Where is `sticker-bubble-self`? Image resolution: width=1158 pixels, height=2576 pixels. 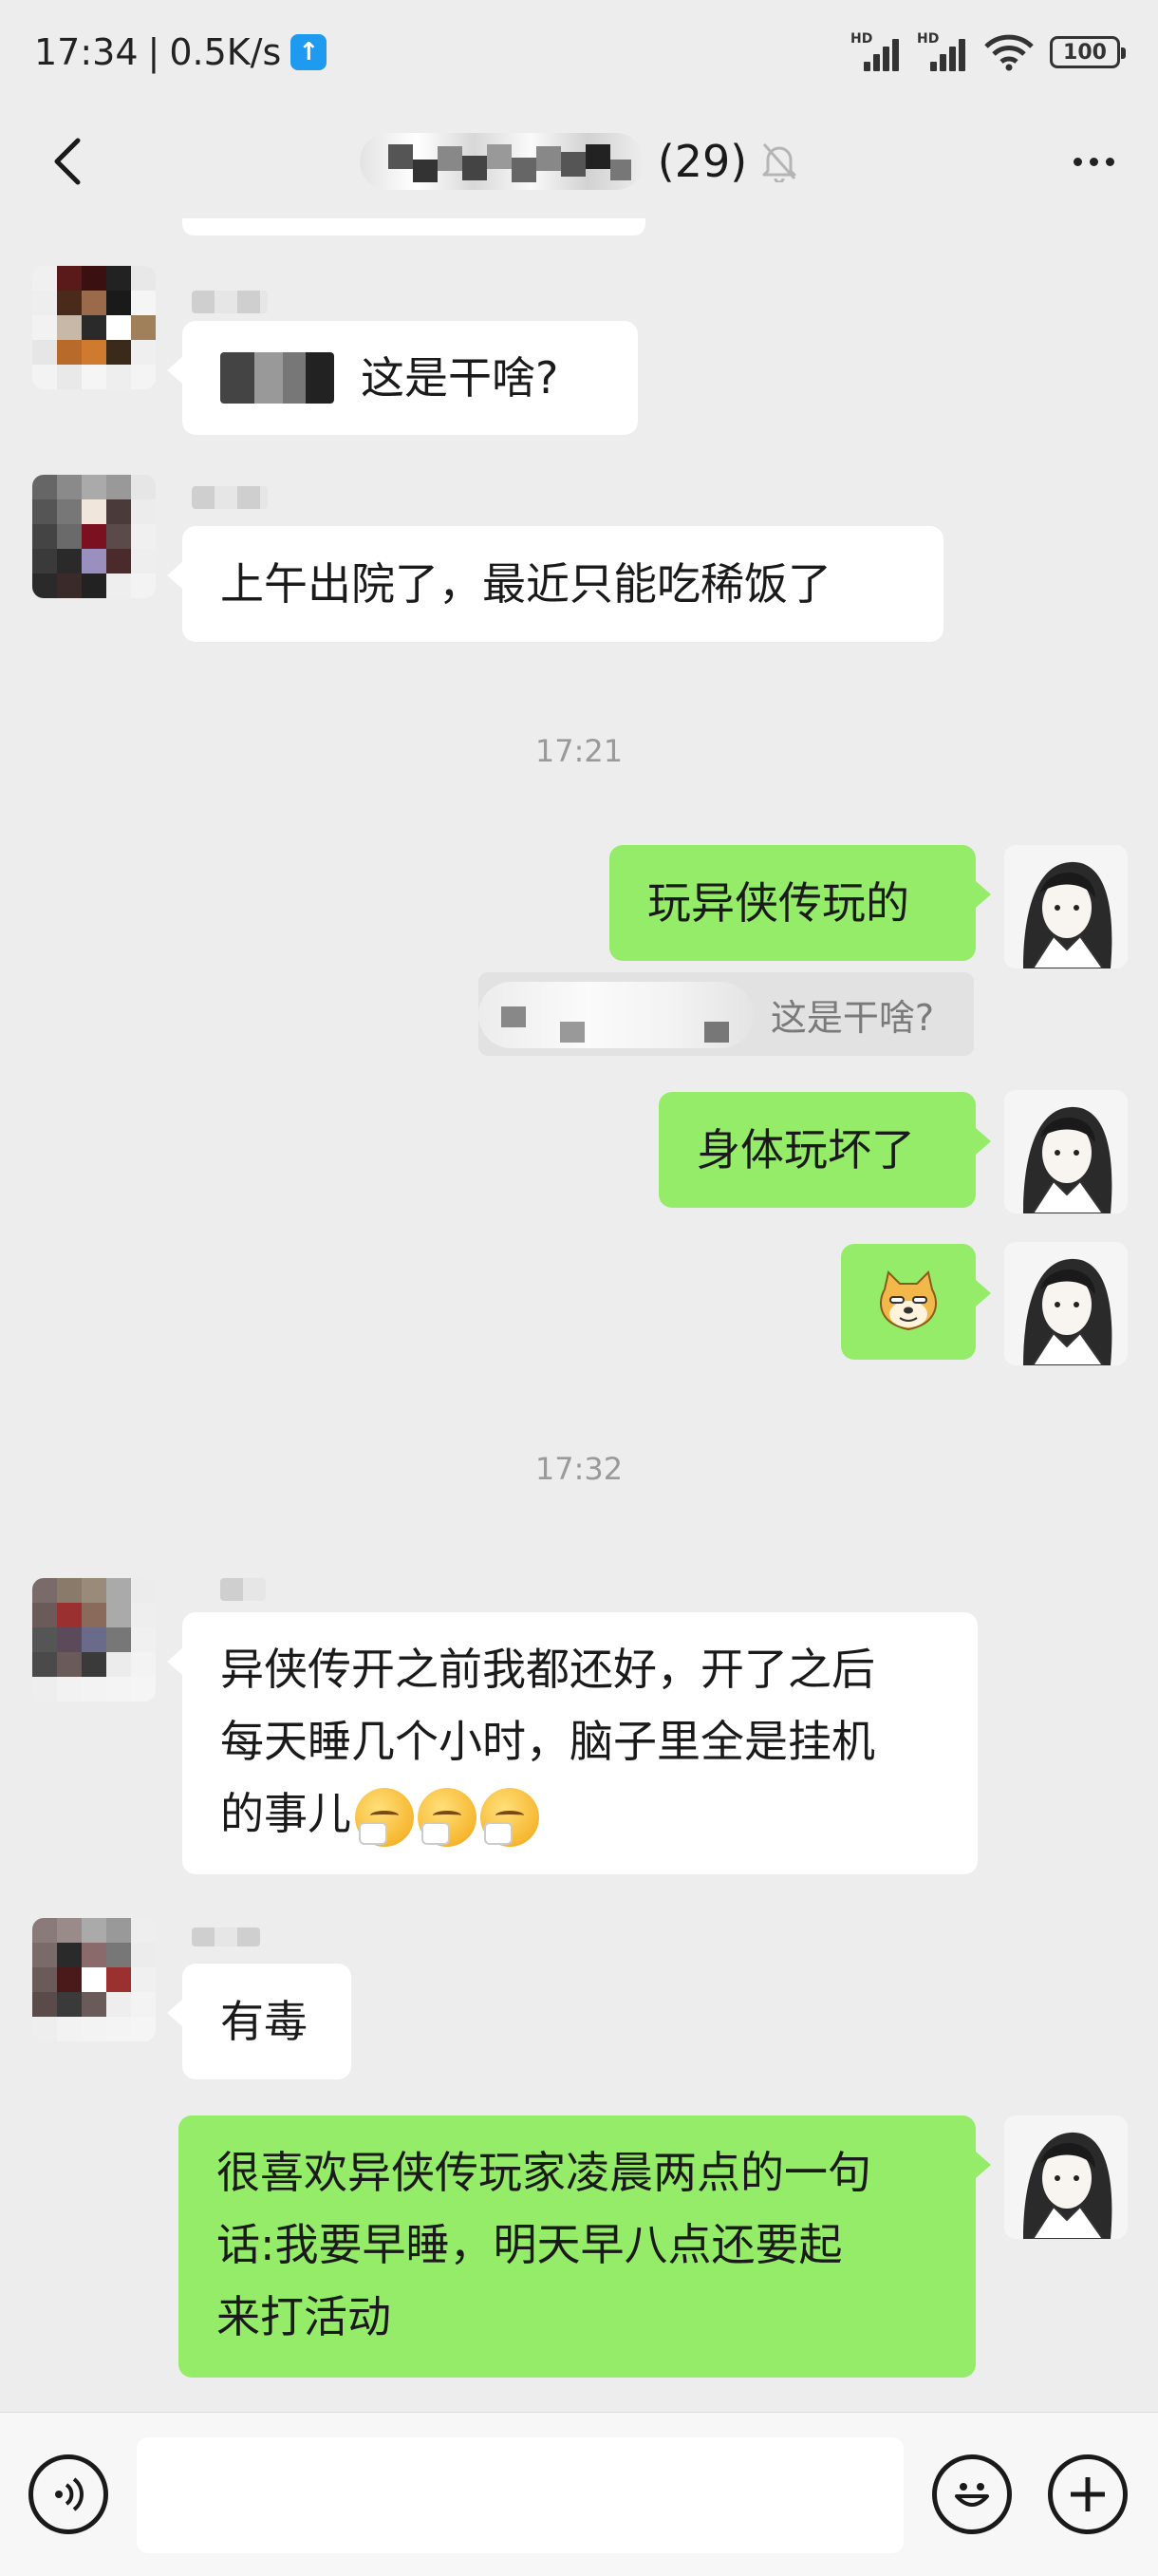 sticker-bubble-self is located at coordinates (916, 1302).